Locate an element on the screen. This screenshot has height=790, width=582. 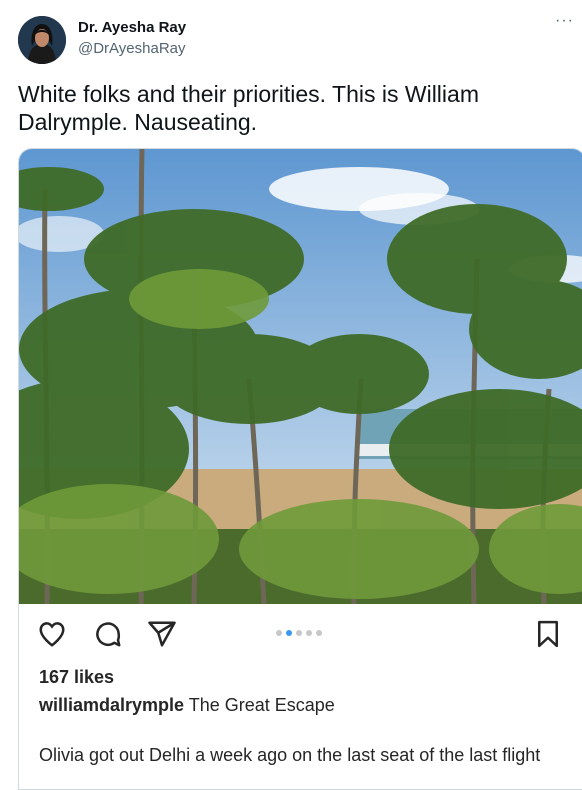
avatar-portrait-icon is located at coordinates (42, 40).